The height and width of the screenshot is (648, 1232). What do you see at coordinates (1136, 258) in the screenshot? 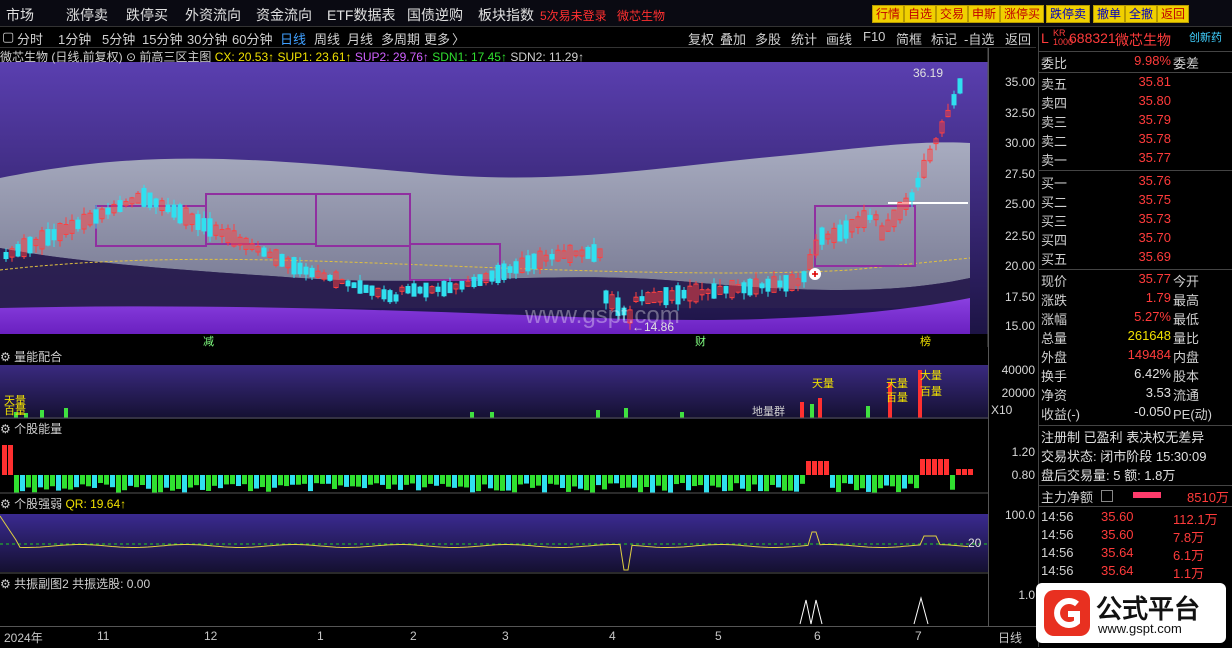
I see `buy-level-row: 买五 35.69` at bounding box center [1136, 258].